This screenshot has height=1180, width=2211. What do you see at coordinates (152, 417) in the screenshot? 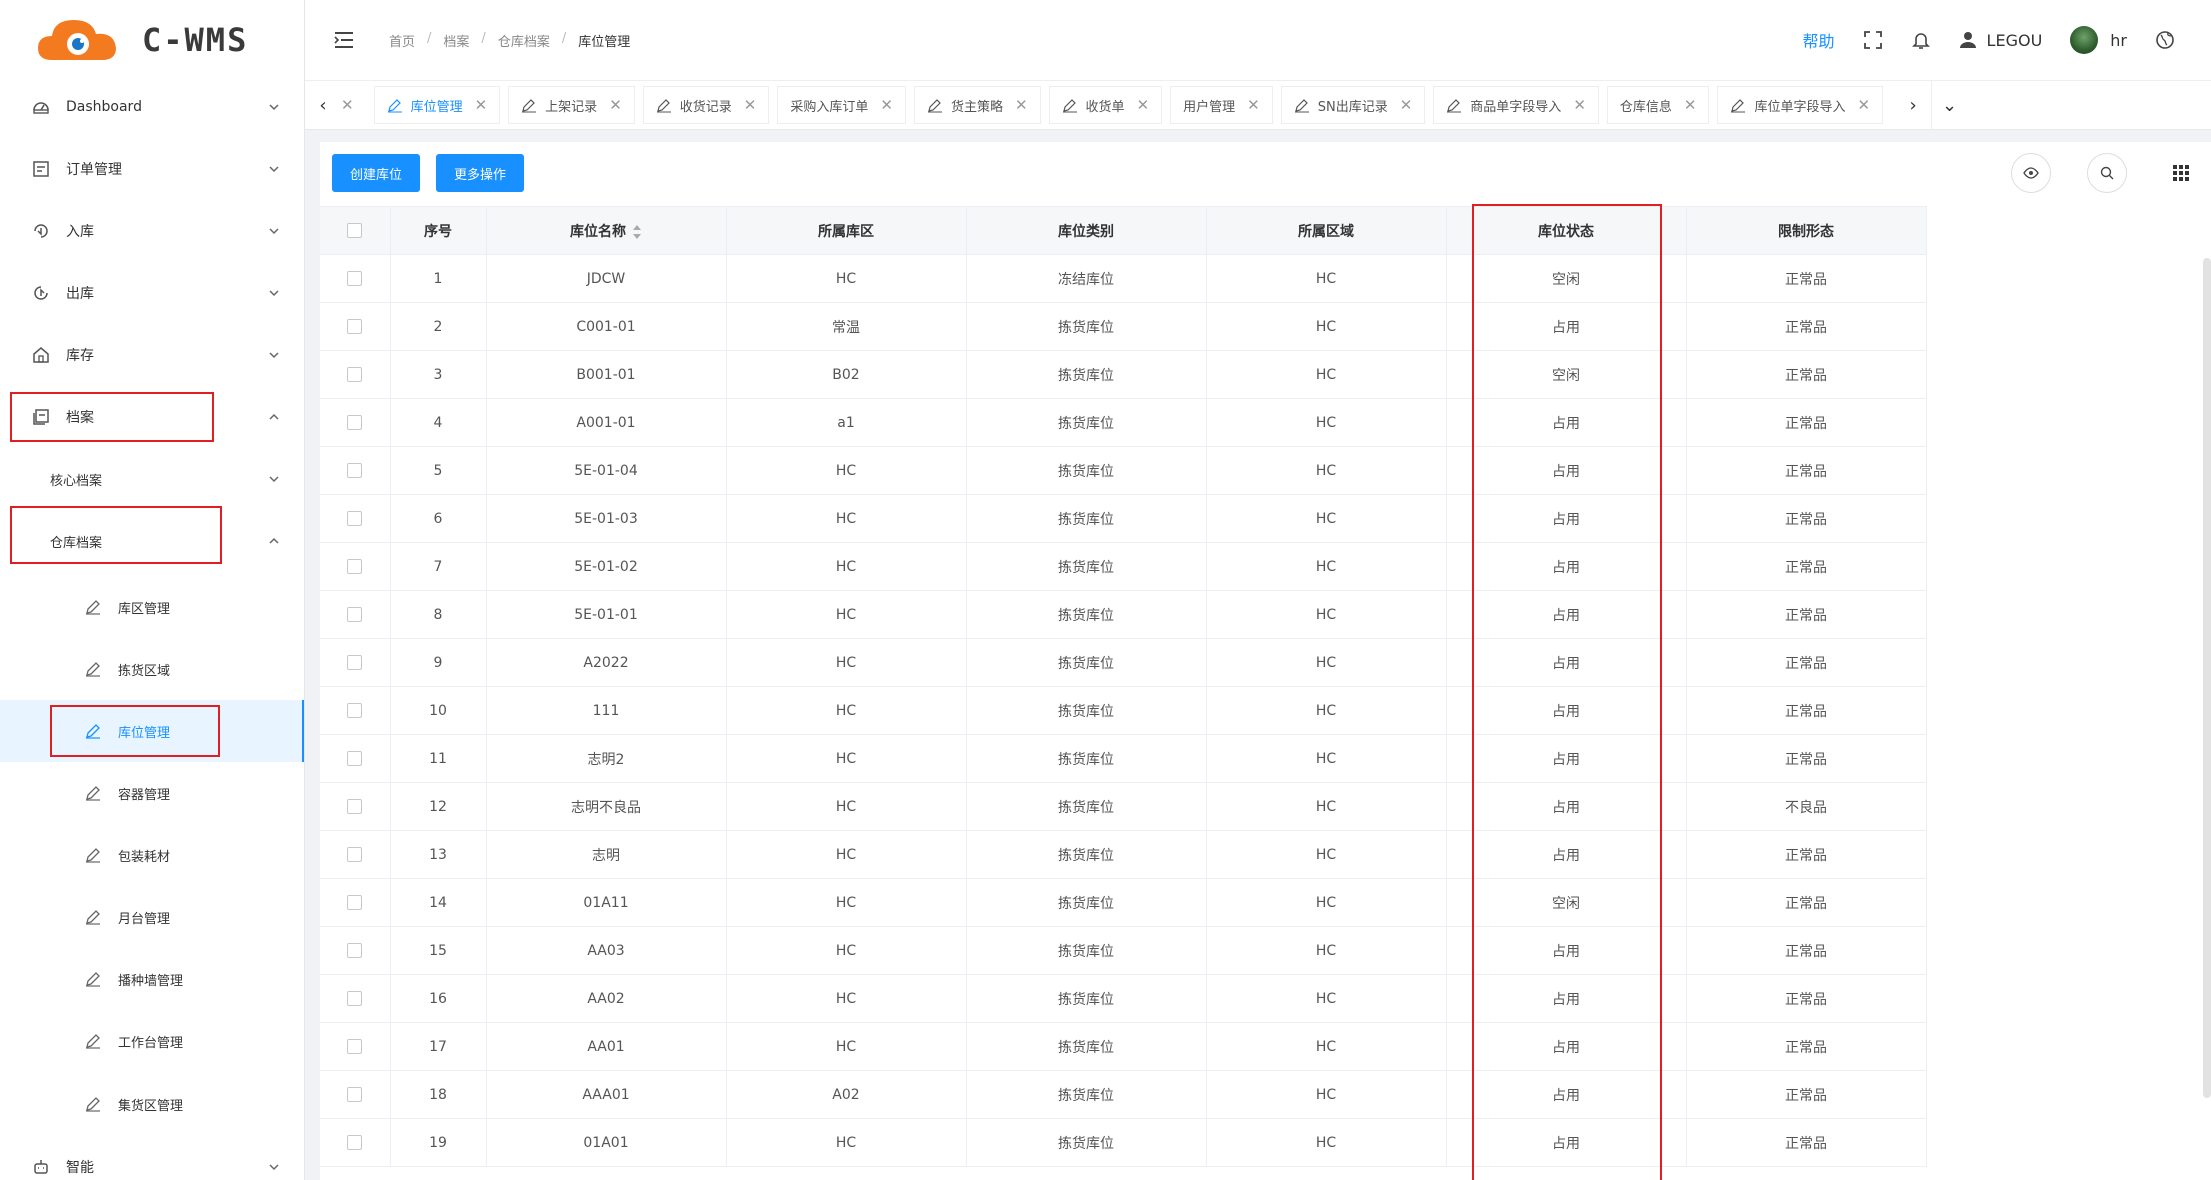
I see `sidebar-item-archive: 档案` at bounding box center [152, 417].